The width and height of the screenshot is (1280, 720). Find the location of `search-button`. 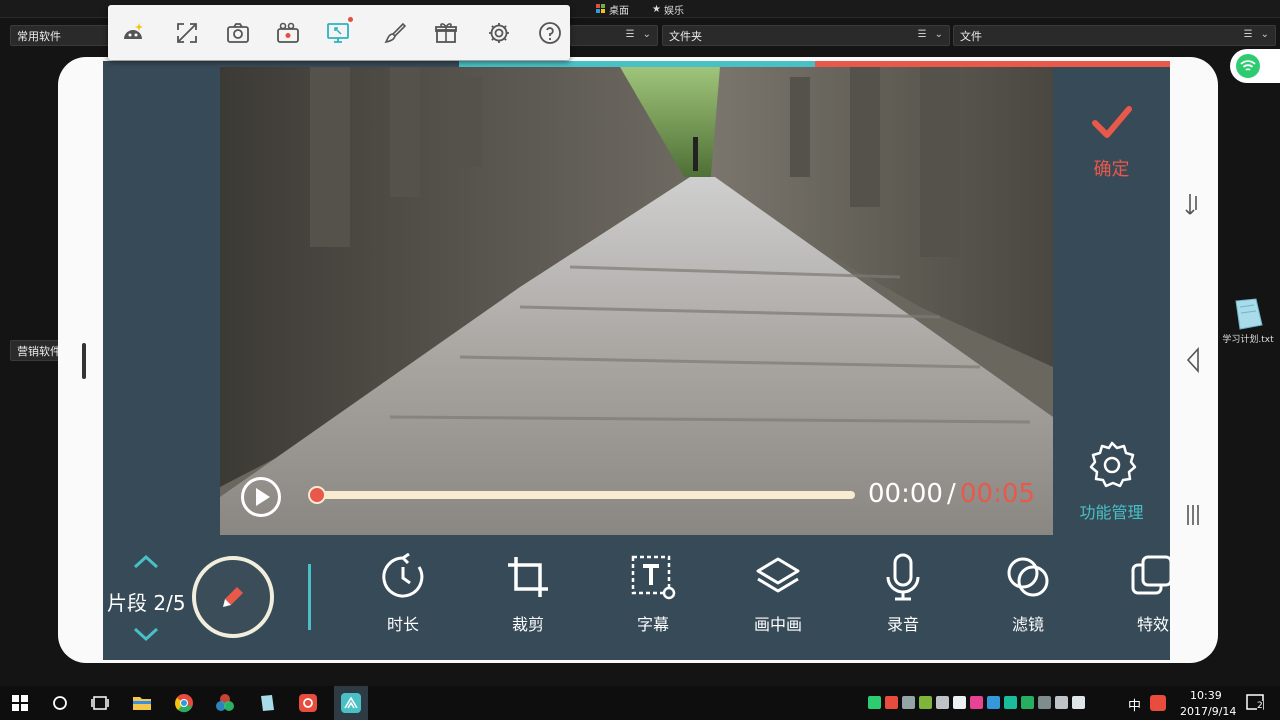

search-button is located at coordinates (60, 703).